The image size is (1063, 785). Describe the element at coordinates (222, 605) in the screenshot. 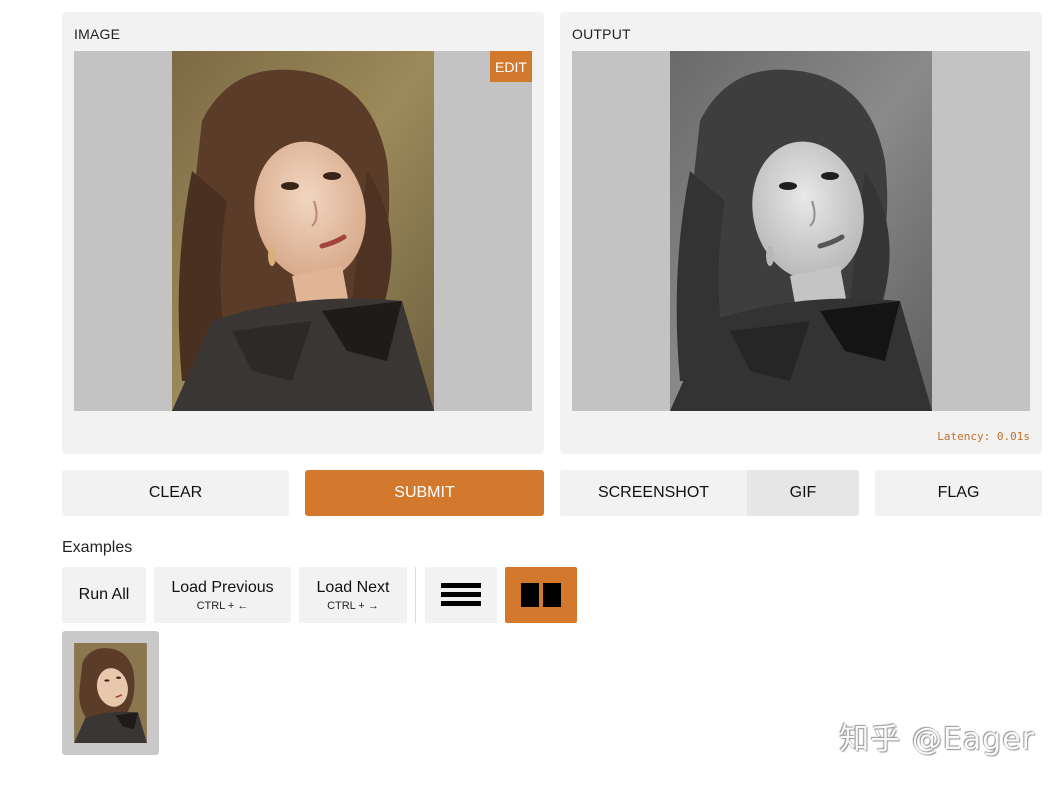

I see `load-previous-shortcut: CTRL + ←` at that location.